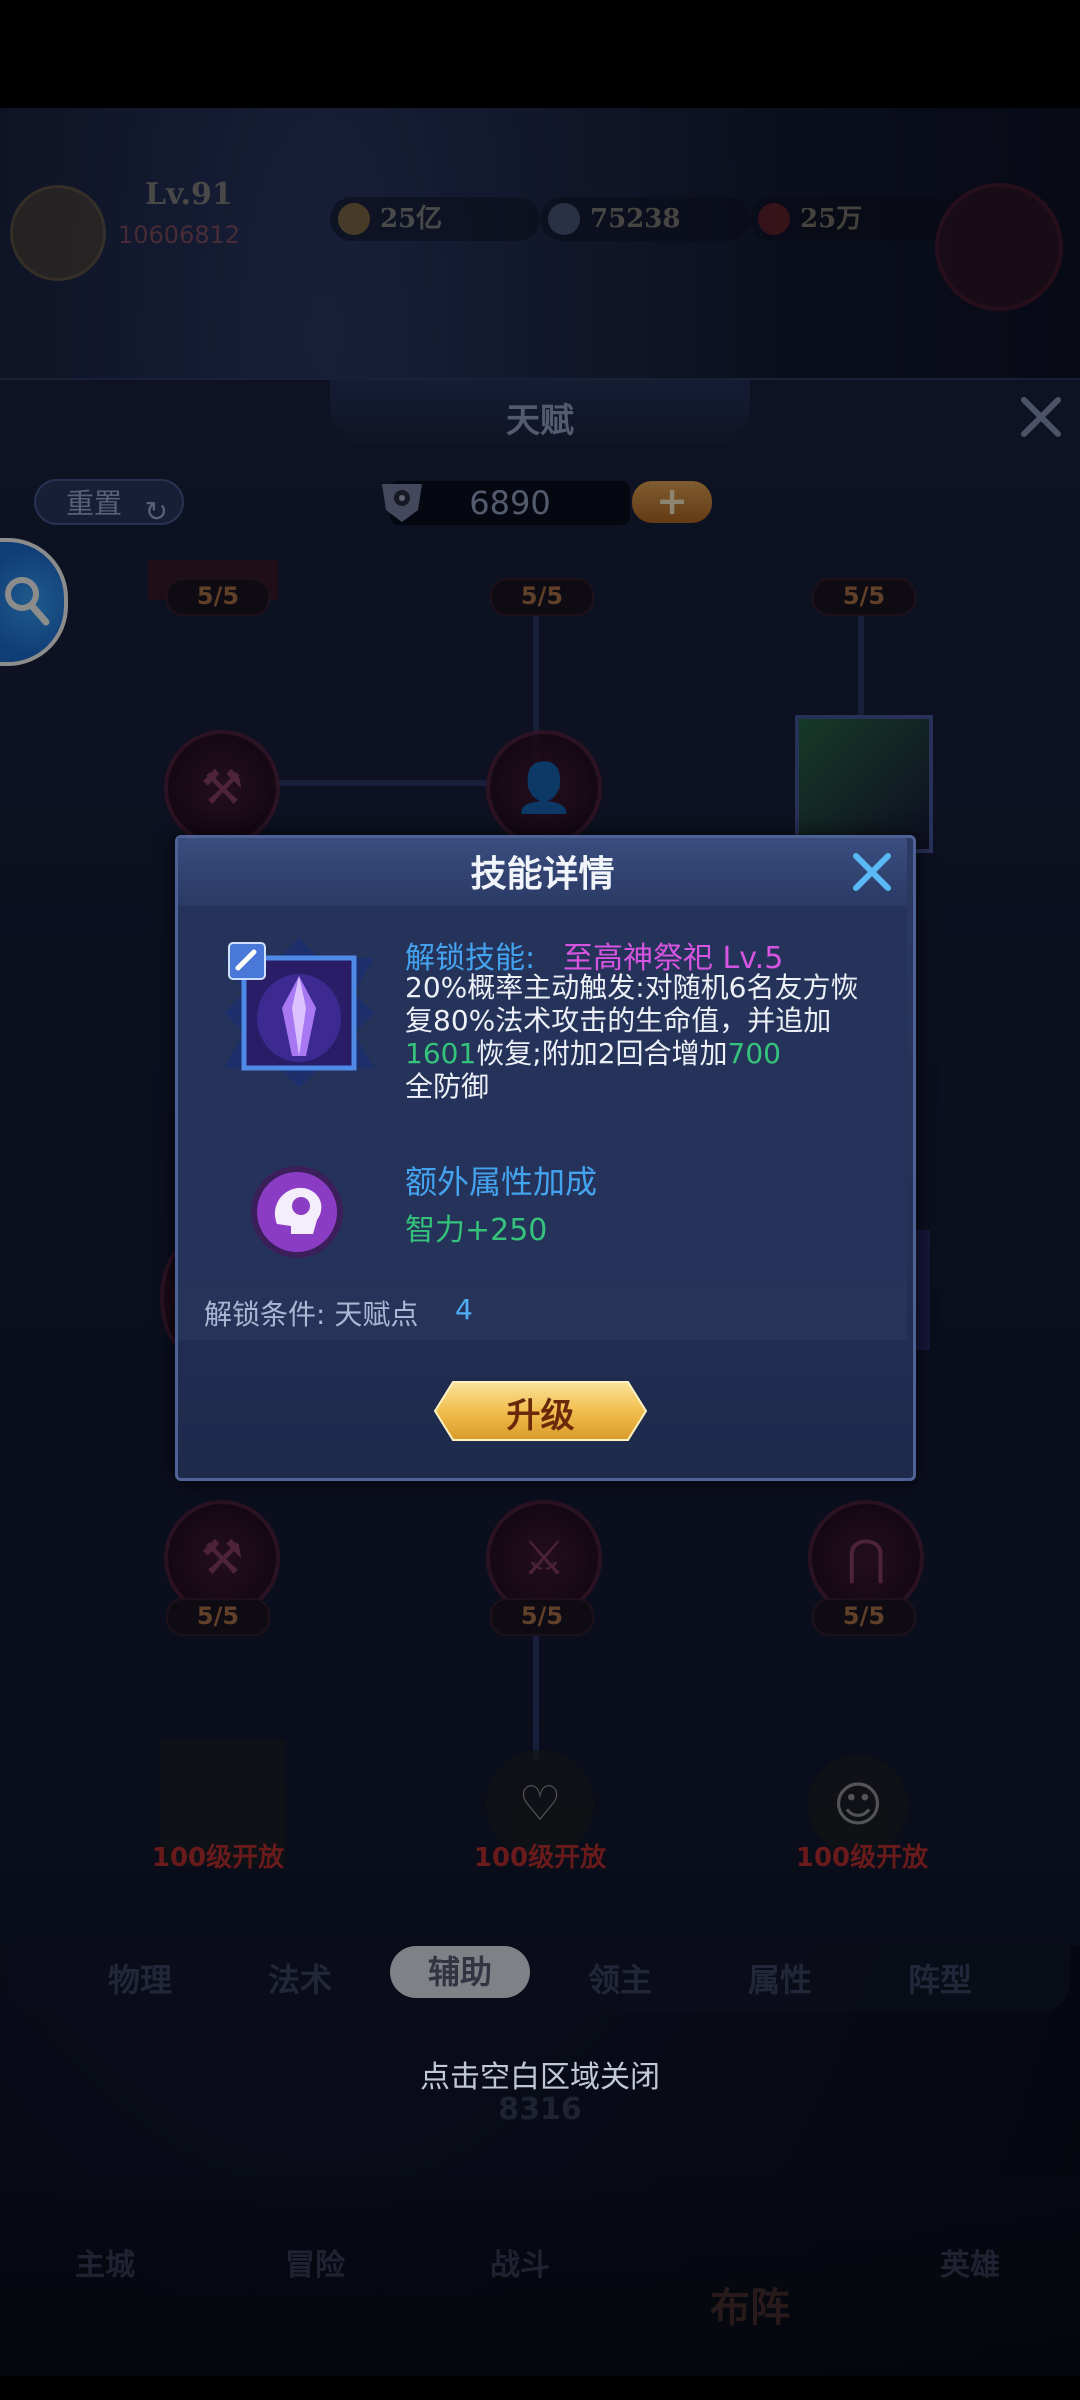 The width and height of the screenshot is (1080, 2400). Describe the element at coordinates (447, 1086) in the screenshot. I see `skill-desc-text: 全防御` at that location.